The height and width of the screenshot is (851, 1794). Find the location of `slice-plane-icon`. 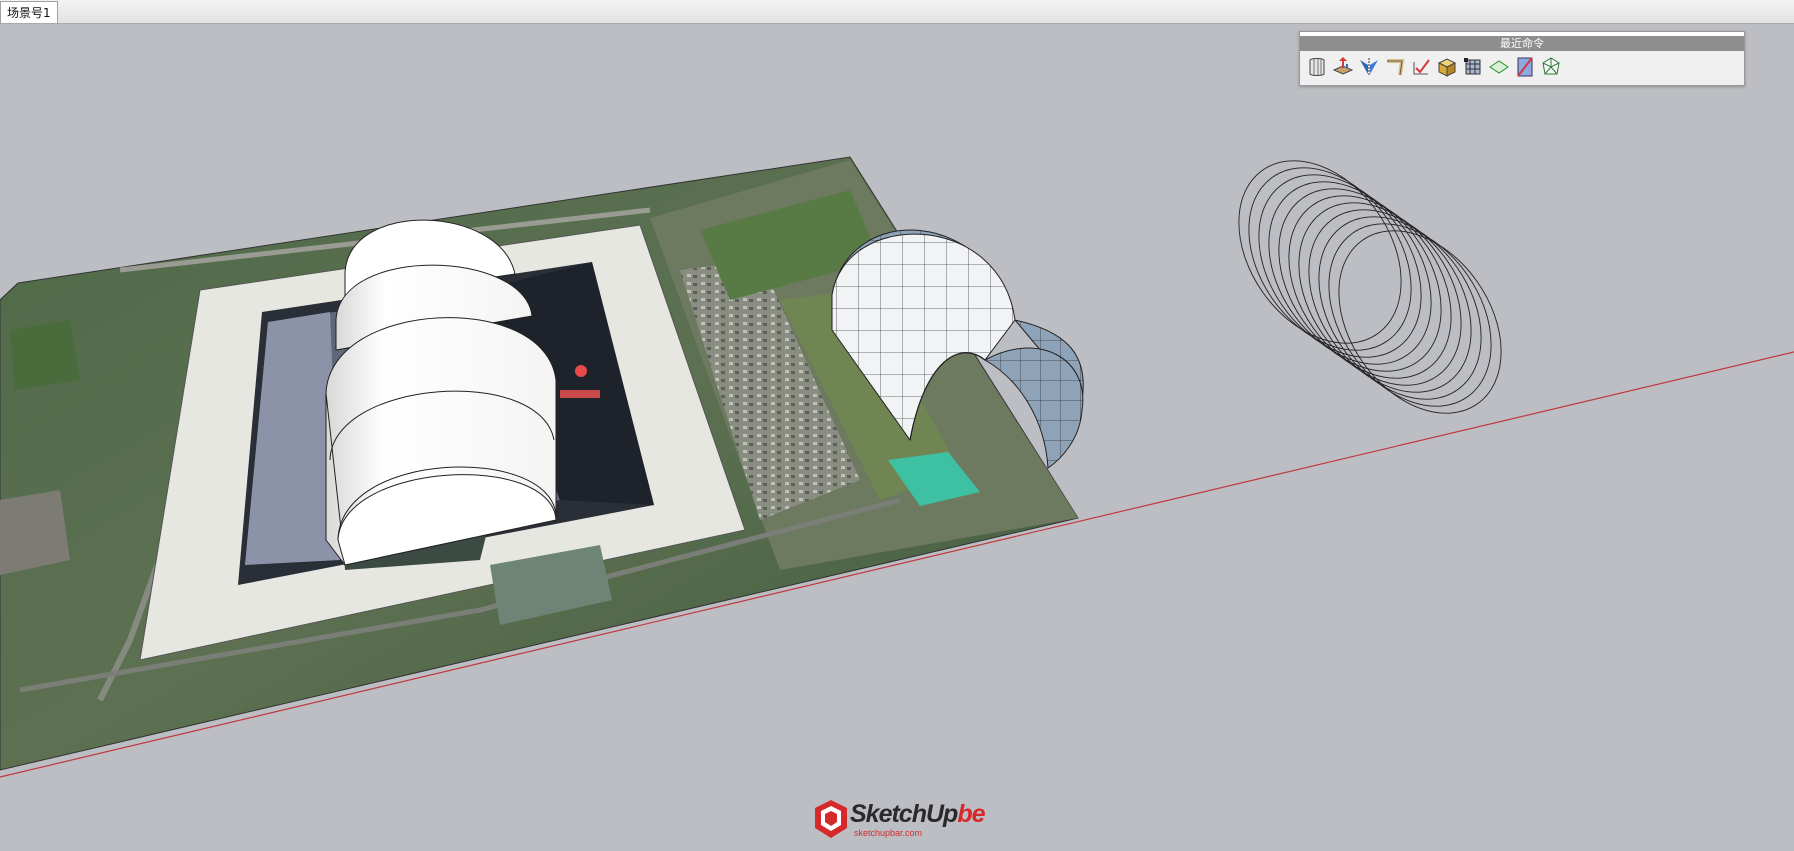

slice-plane-icon is located at coordinates (1524, 66).